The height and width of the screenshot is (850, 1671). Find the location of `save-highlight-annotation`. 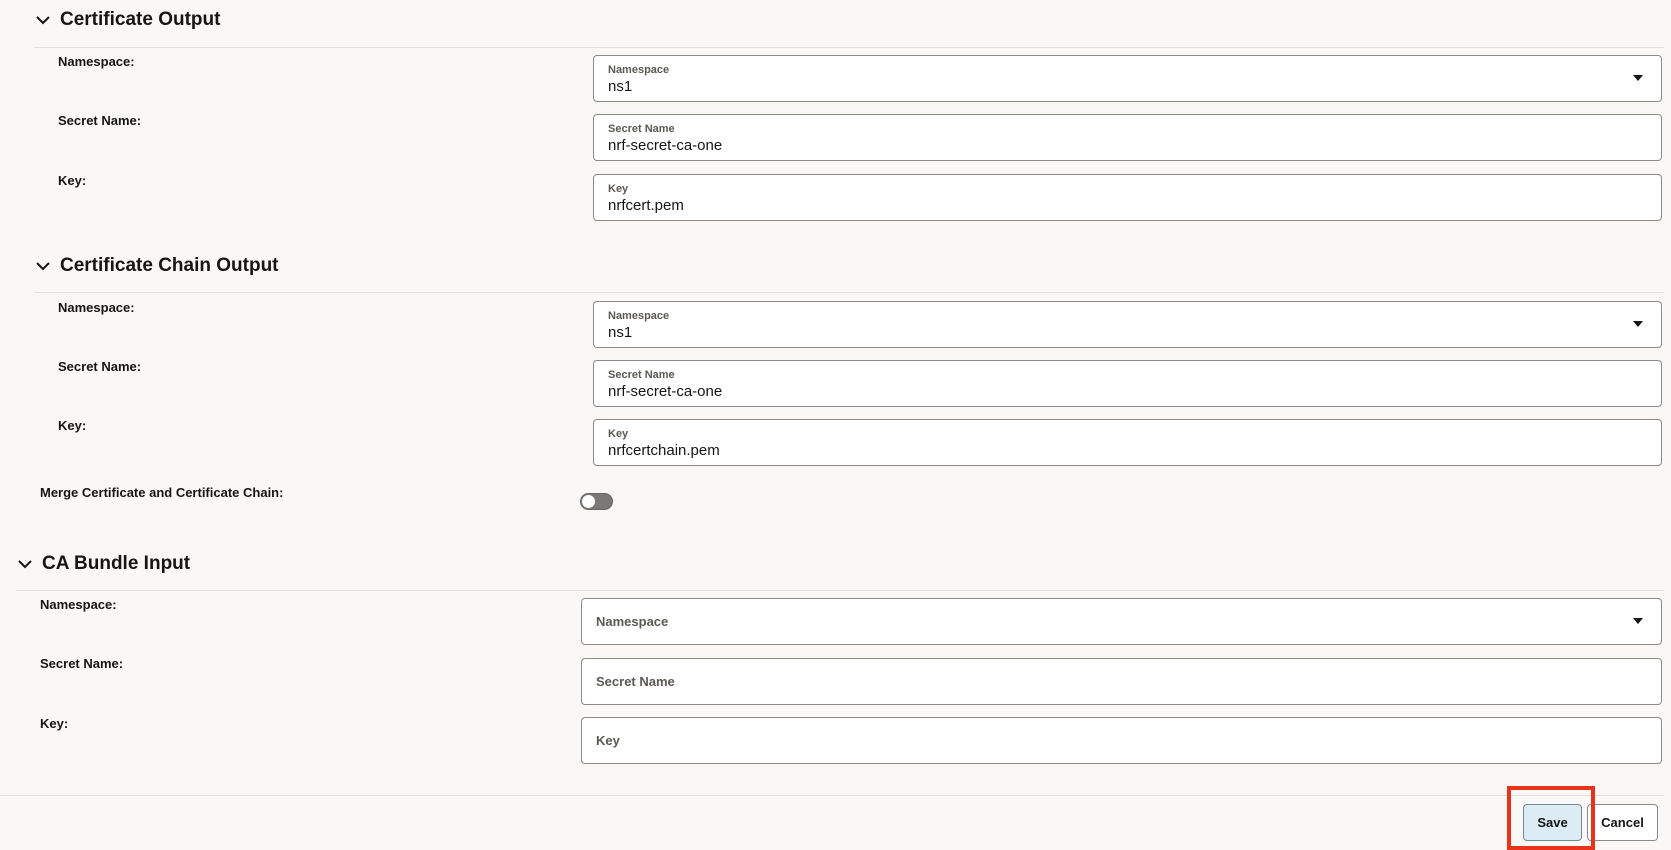

save-highlight-annotation is located at coordinates (1551, 818).